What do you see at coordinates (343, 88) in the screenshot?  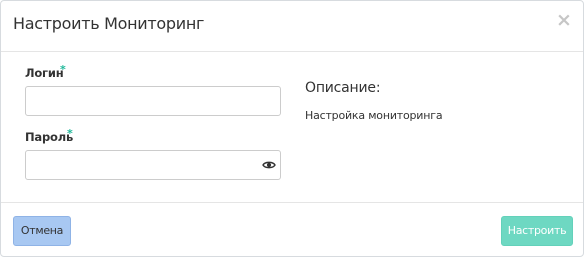 I see `description-heading: Описание:` at bounding box center [343, 88].